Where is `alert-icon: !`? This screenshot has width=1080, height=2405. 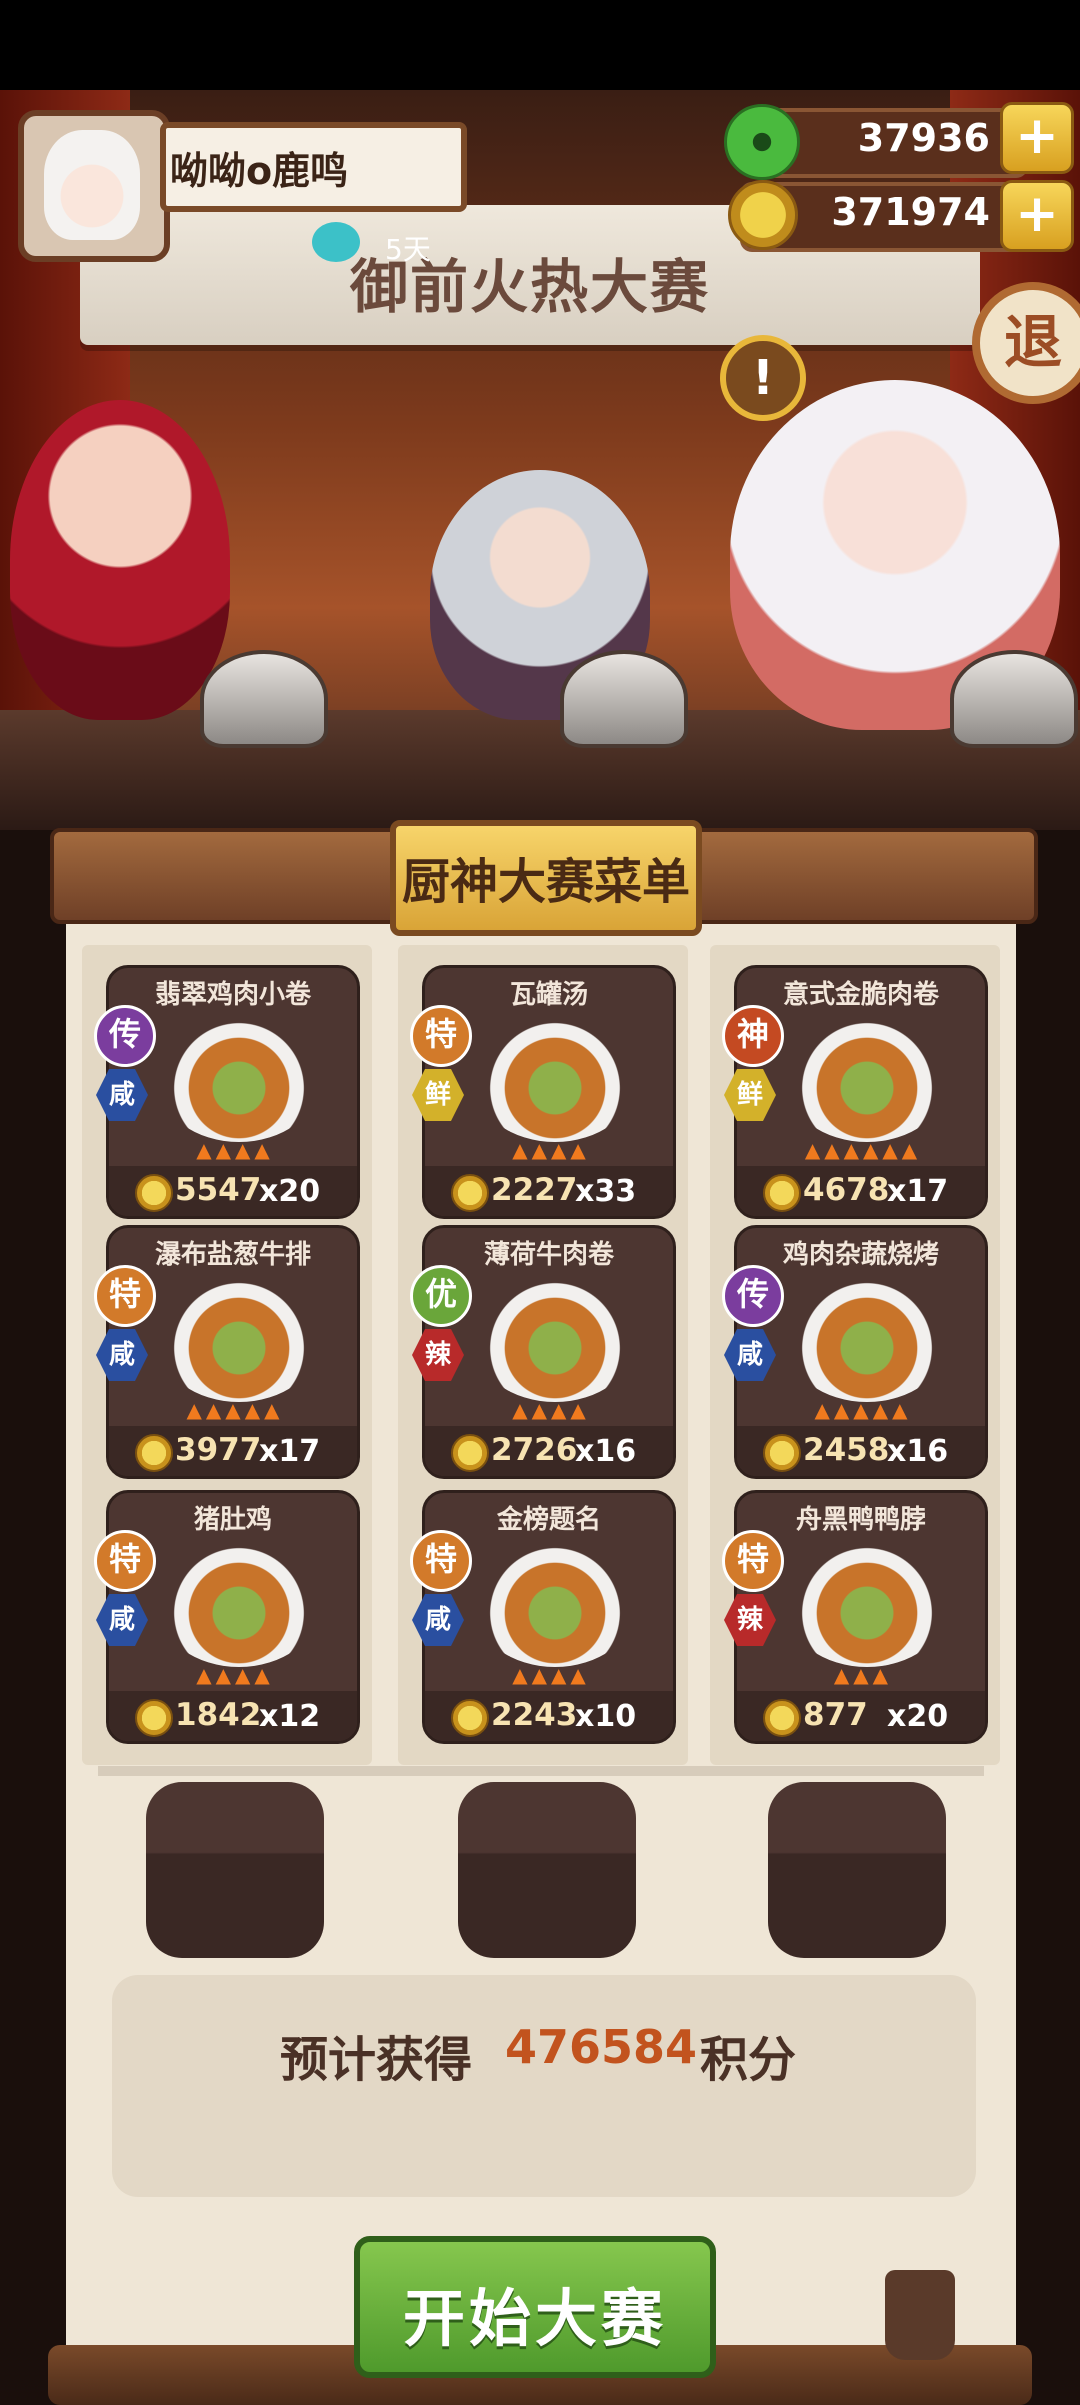 alert-icon: ! is located at coordinates (763, 378).